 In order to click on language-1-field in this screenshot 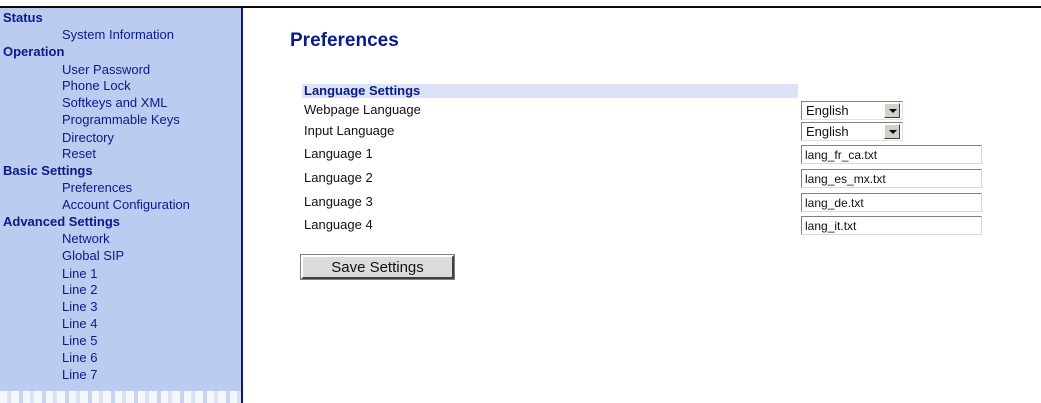, I will do `click(891, 154)`.